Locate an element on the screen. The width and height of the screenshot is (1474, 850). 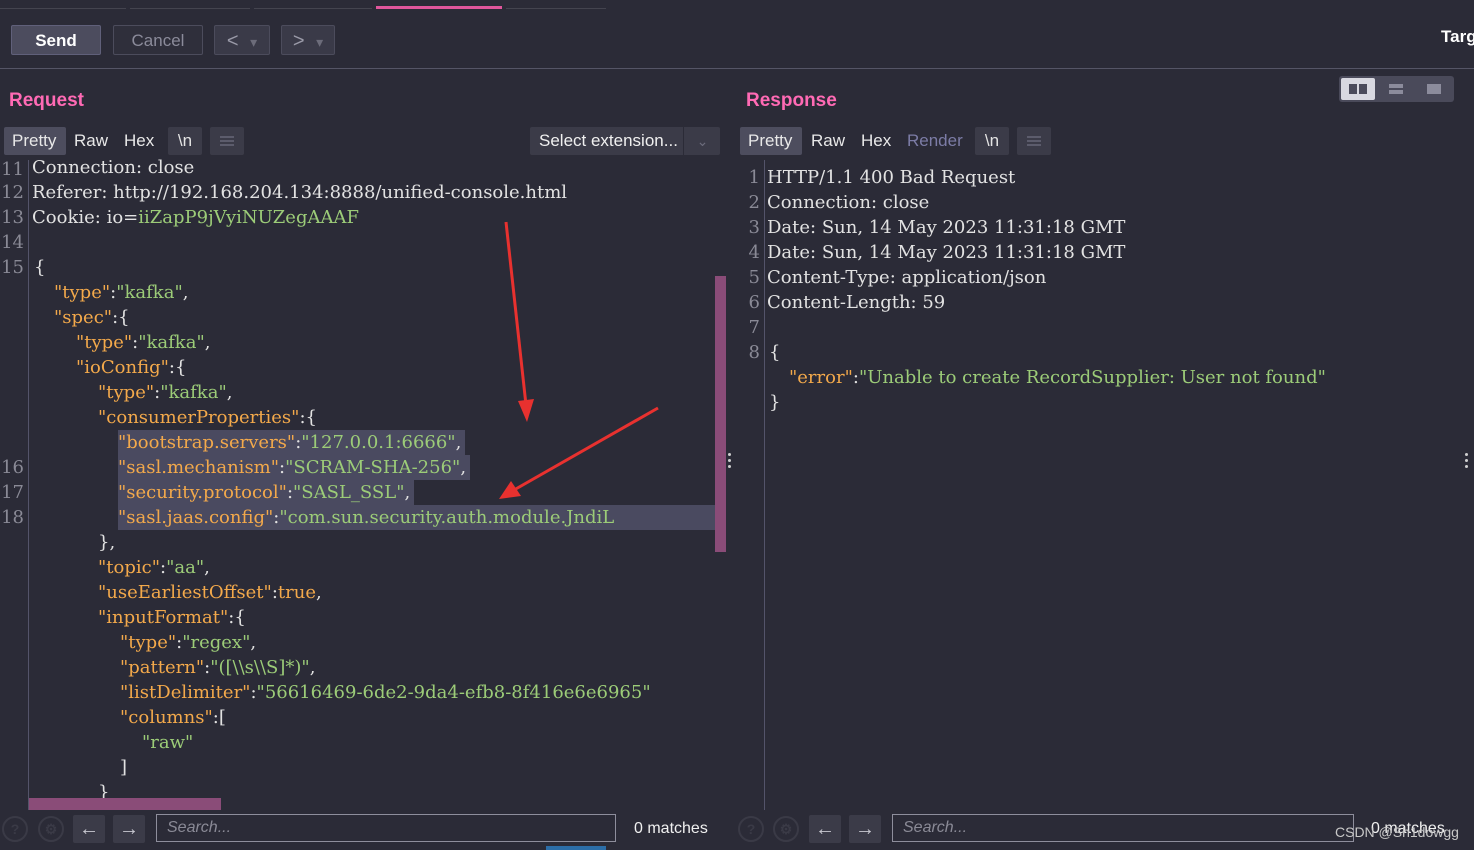
line-number: 2 is located at coordinates (754, 202).